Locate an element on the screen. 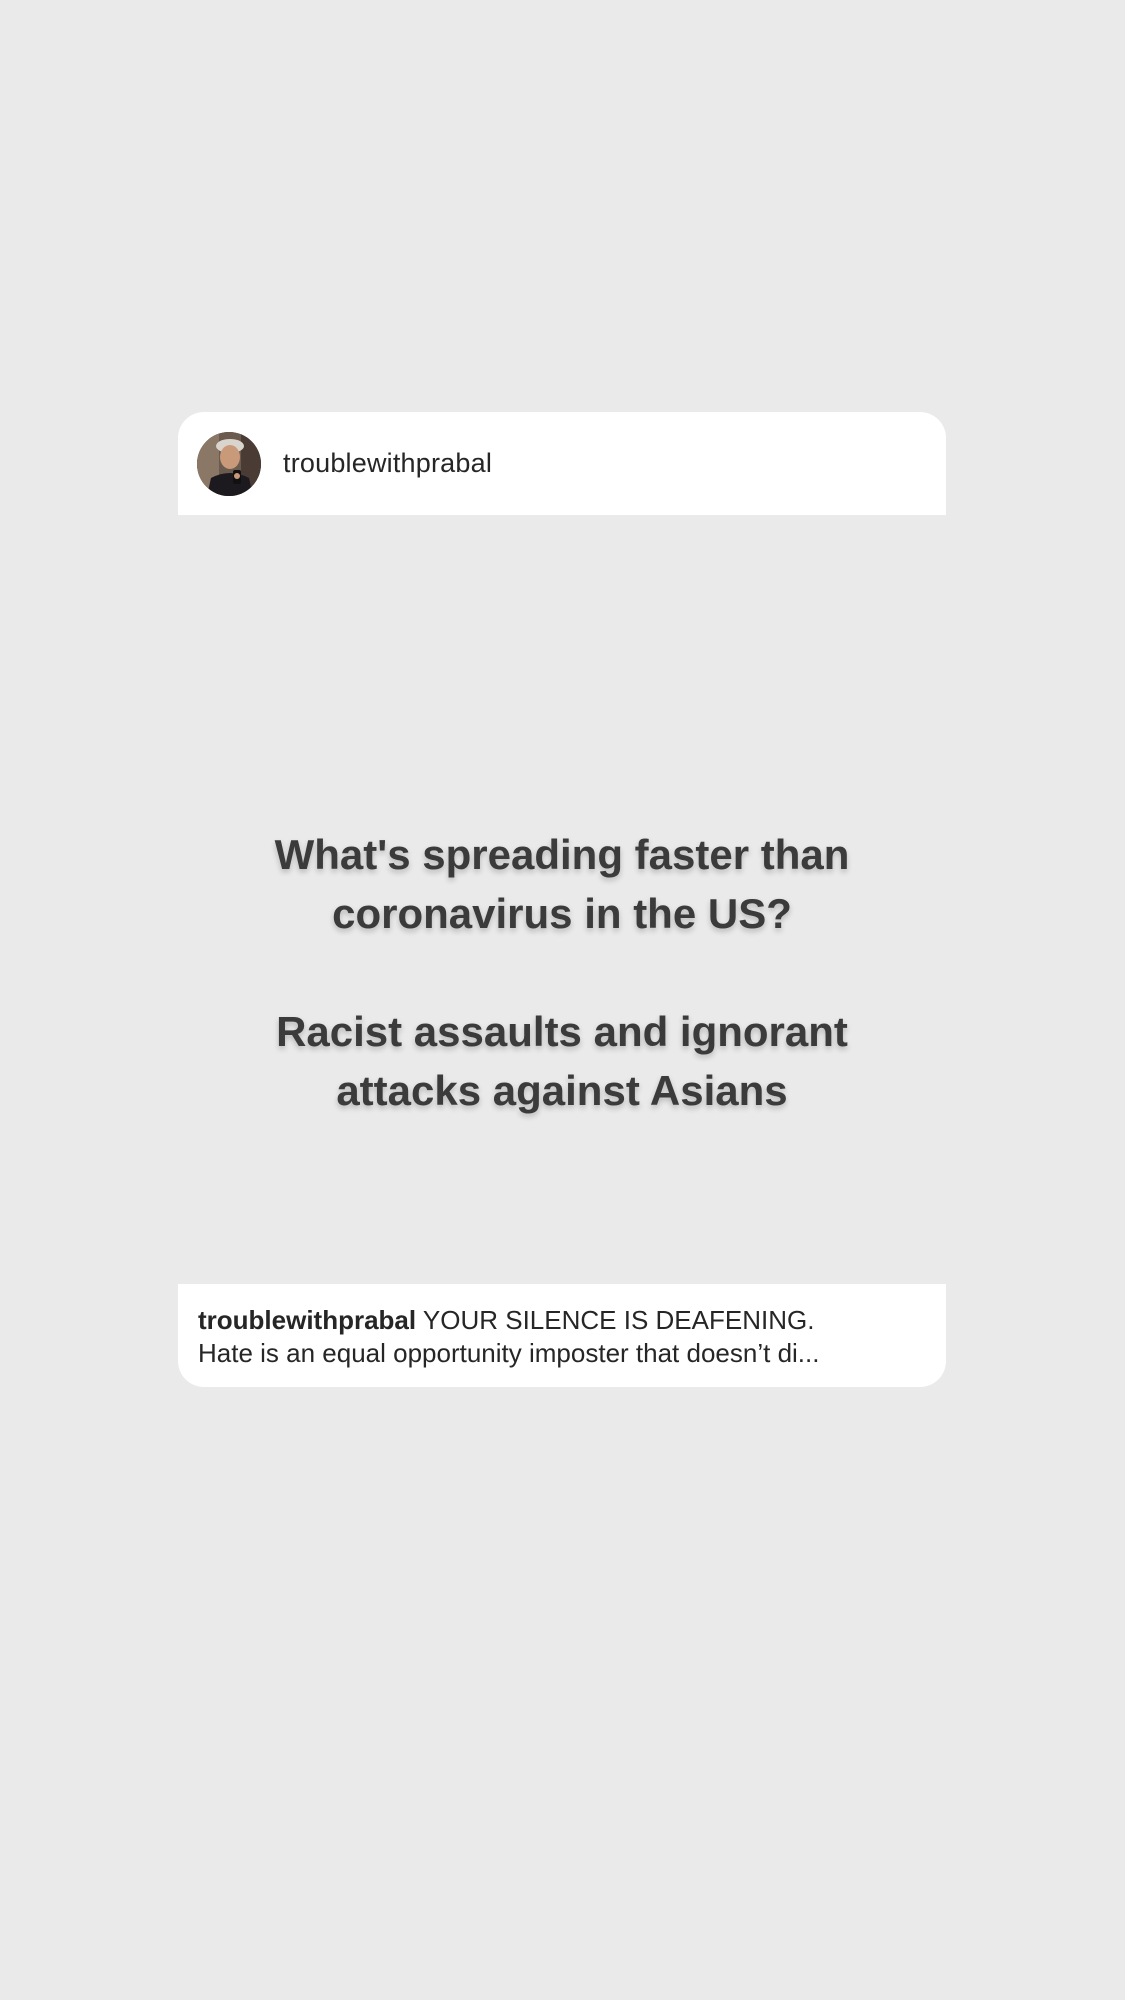 This screenshot has height=2000, width=1125. profile-photo-avatar-icon is located at coordinates (229, 463).